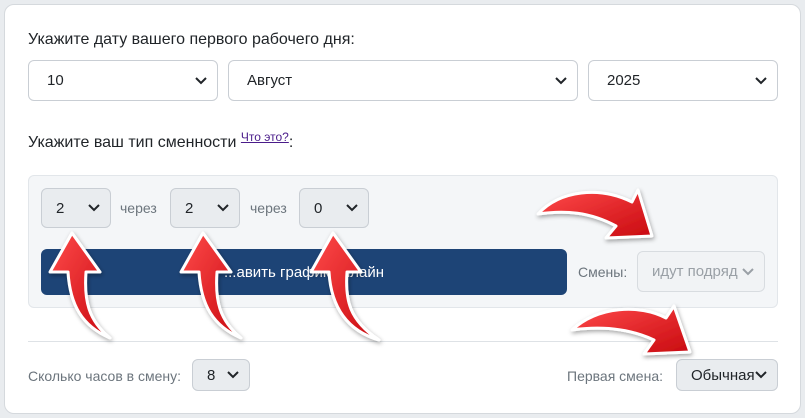 This screenshot has width=805, height=418. What do you see at coordinates (723, 375) in the screenshot?
I see `first-shift-value: Обычная` at bounding box center [723, 375].